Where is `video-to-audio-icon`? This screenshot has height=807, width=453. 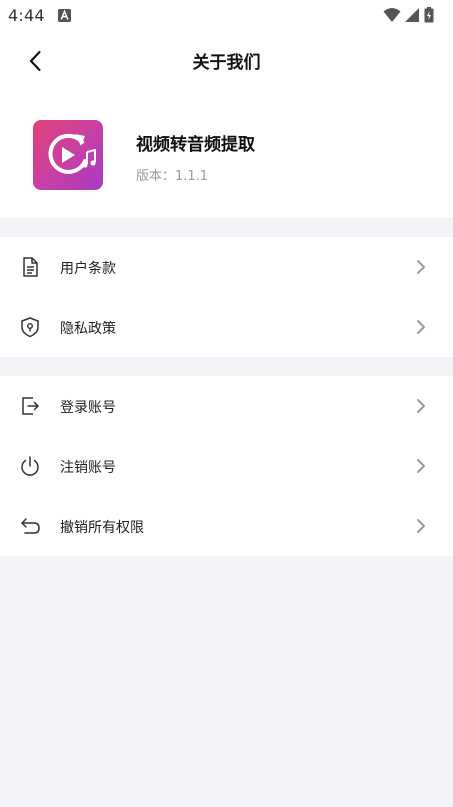
video-to-audio-icon is located at coordinates (68, 155).